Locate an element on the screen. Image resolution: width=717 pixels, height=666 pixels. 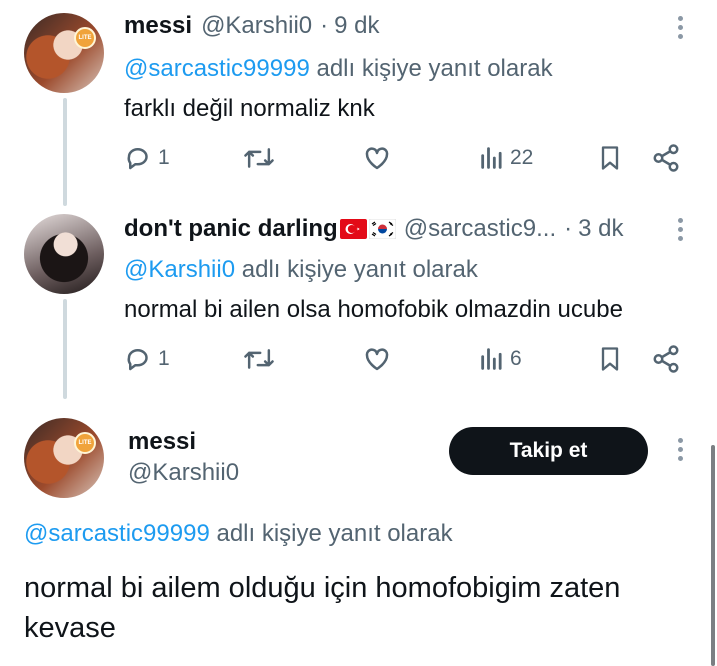
views-count: 6 is located at coordinates (516, 358).